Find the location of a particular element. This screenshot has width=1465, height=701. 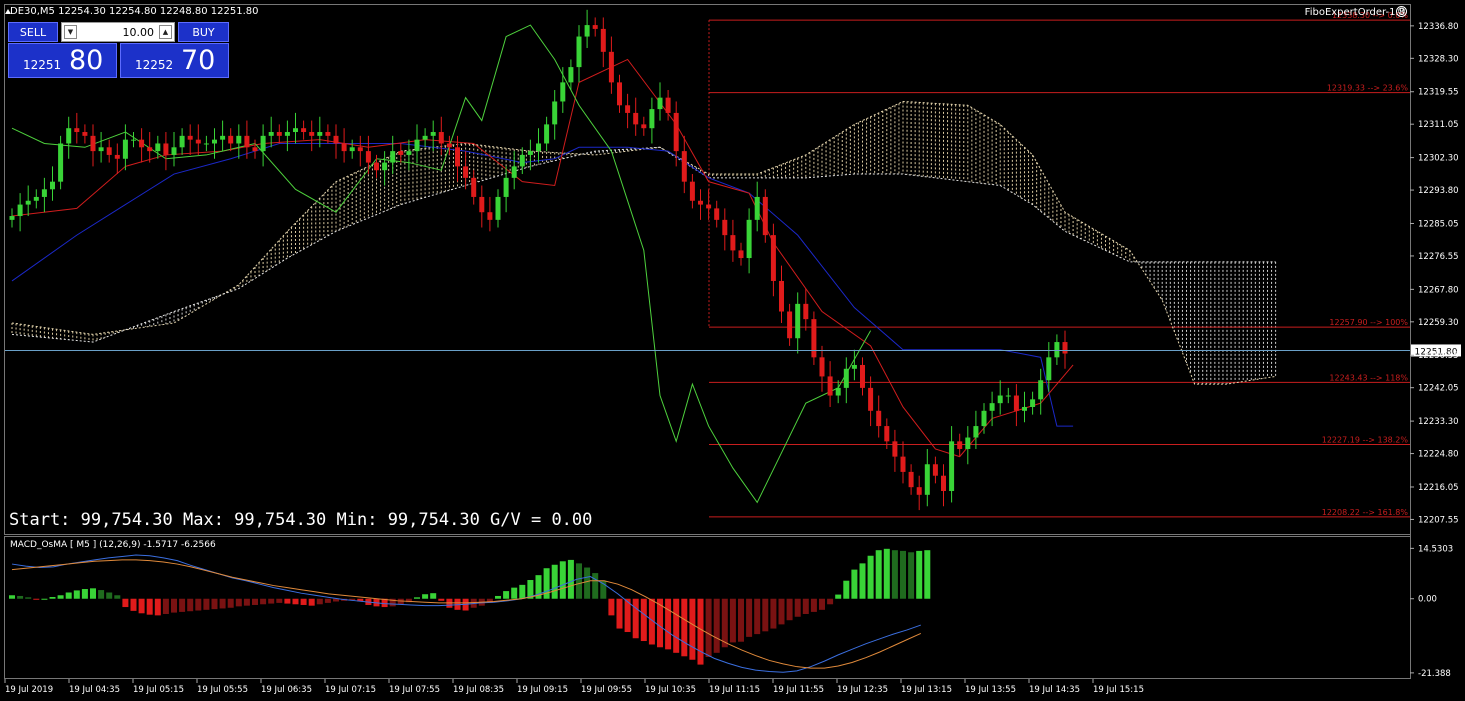

lot-increase-icon: ▲ is located at coordinates (165, 32).